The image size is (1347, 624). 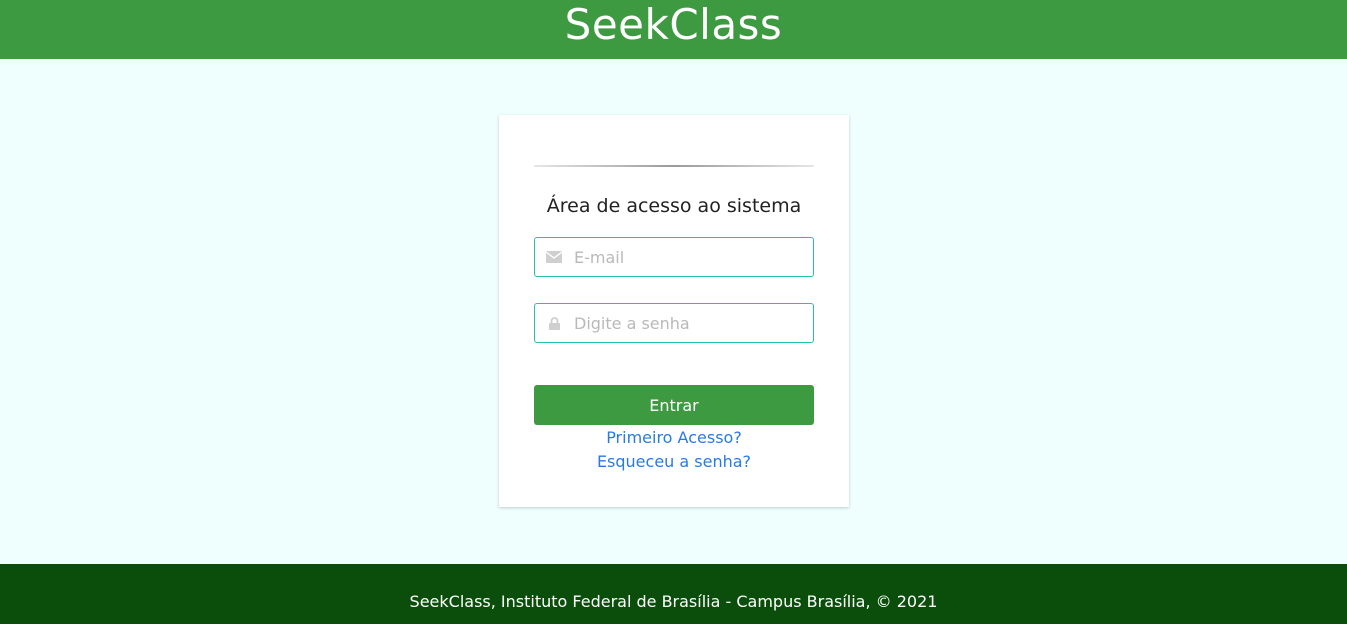 I want to click on email-field-wrapper, so click(x=674, y=257).